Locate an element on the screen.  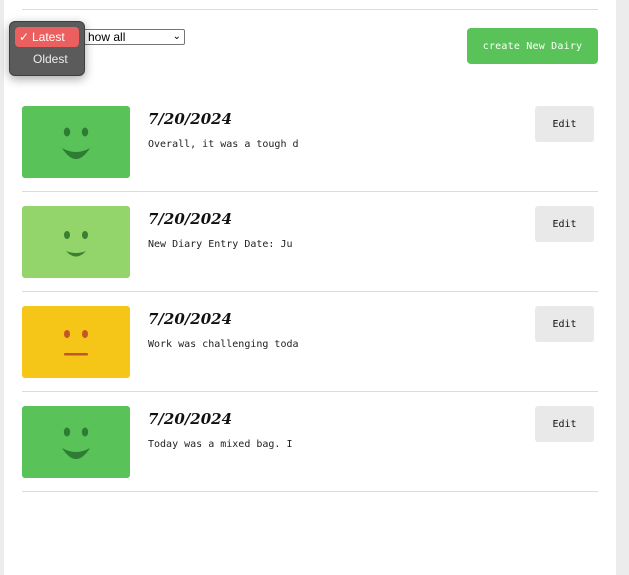
entry-snippet: New Diary Entry Date: Ju is located at coordinates (220, 244).